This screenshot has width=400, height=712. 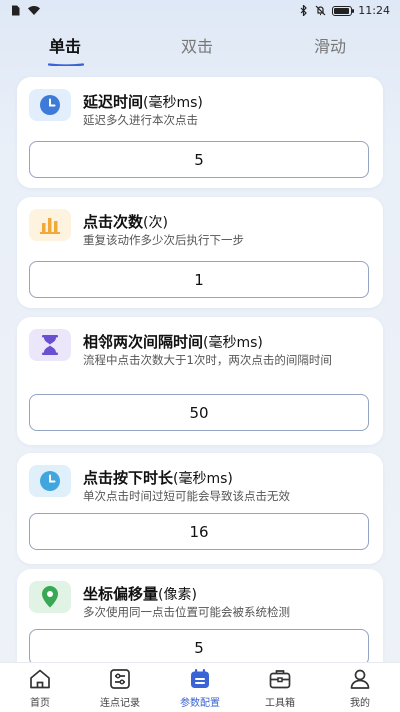 I want to click on card-description: 单次点击时间过短可能会导致该点击无效, so click(x=186, y=496).